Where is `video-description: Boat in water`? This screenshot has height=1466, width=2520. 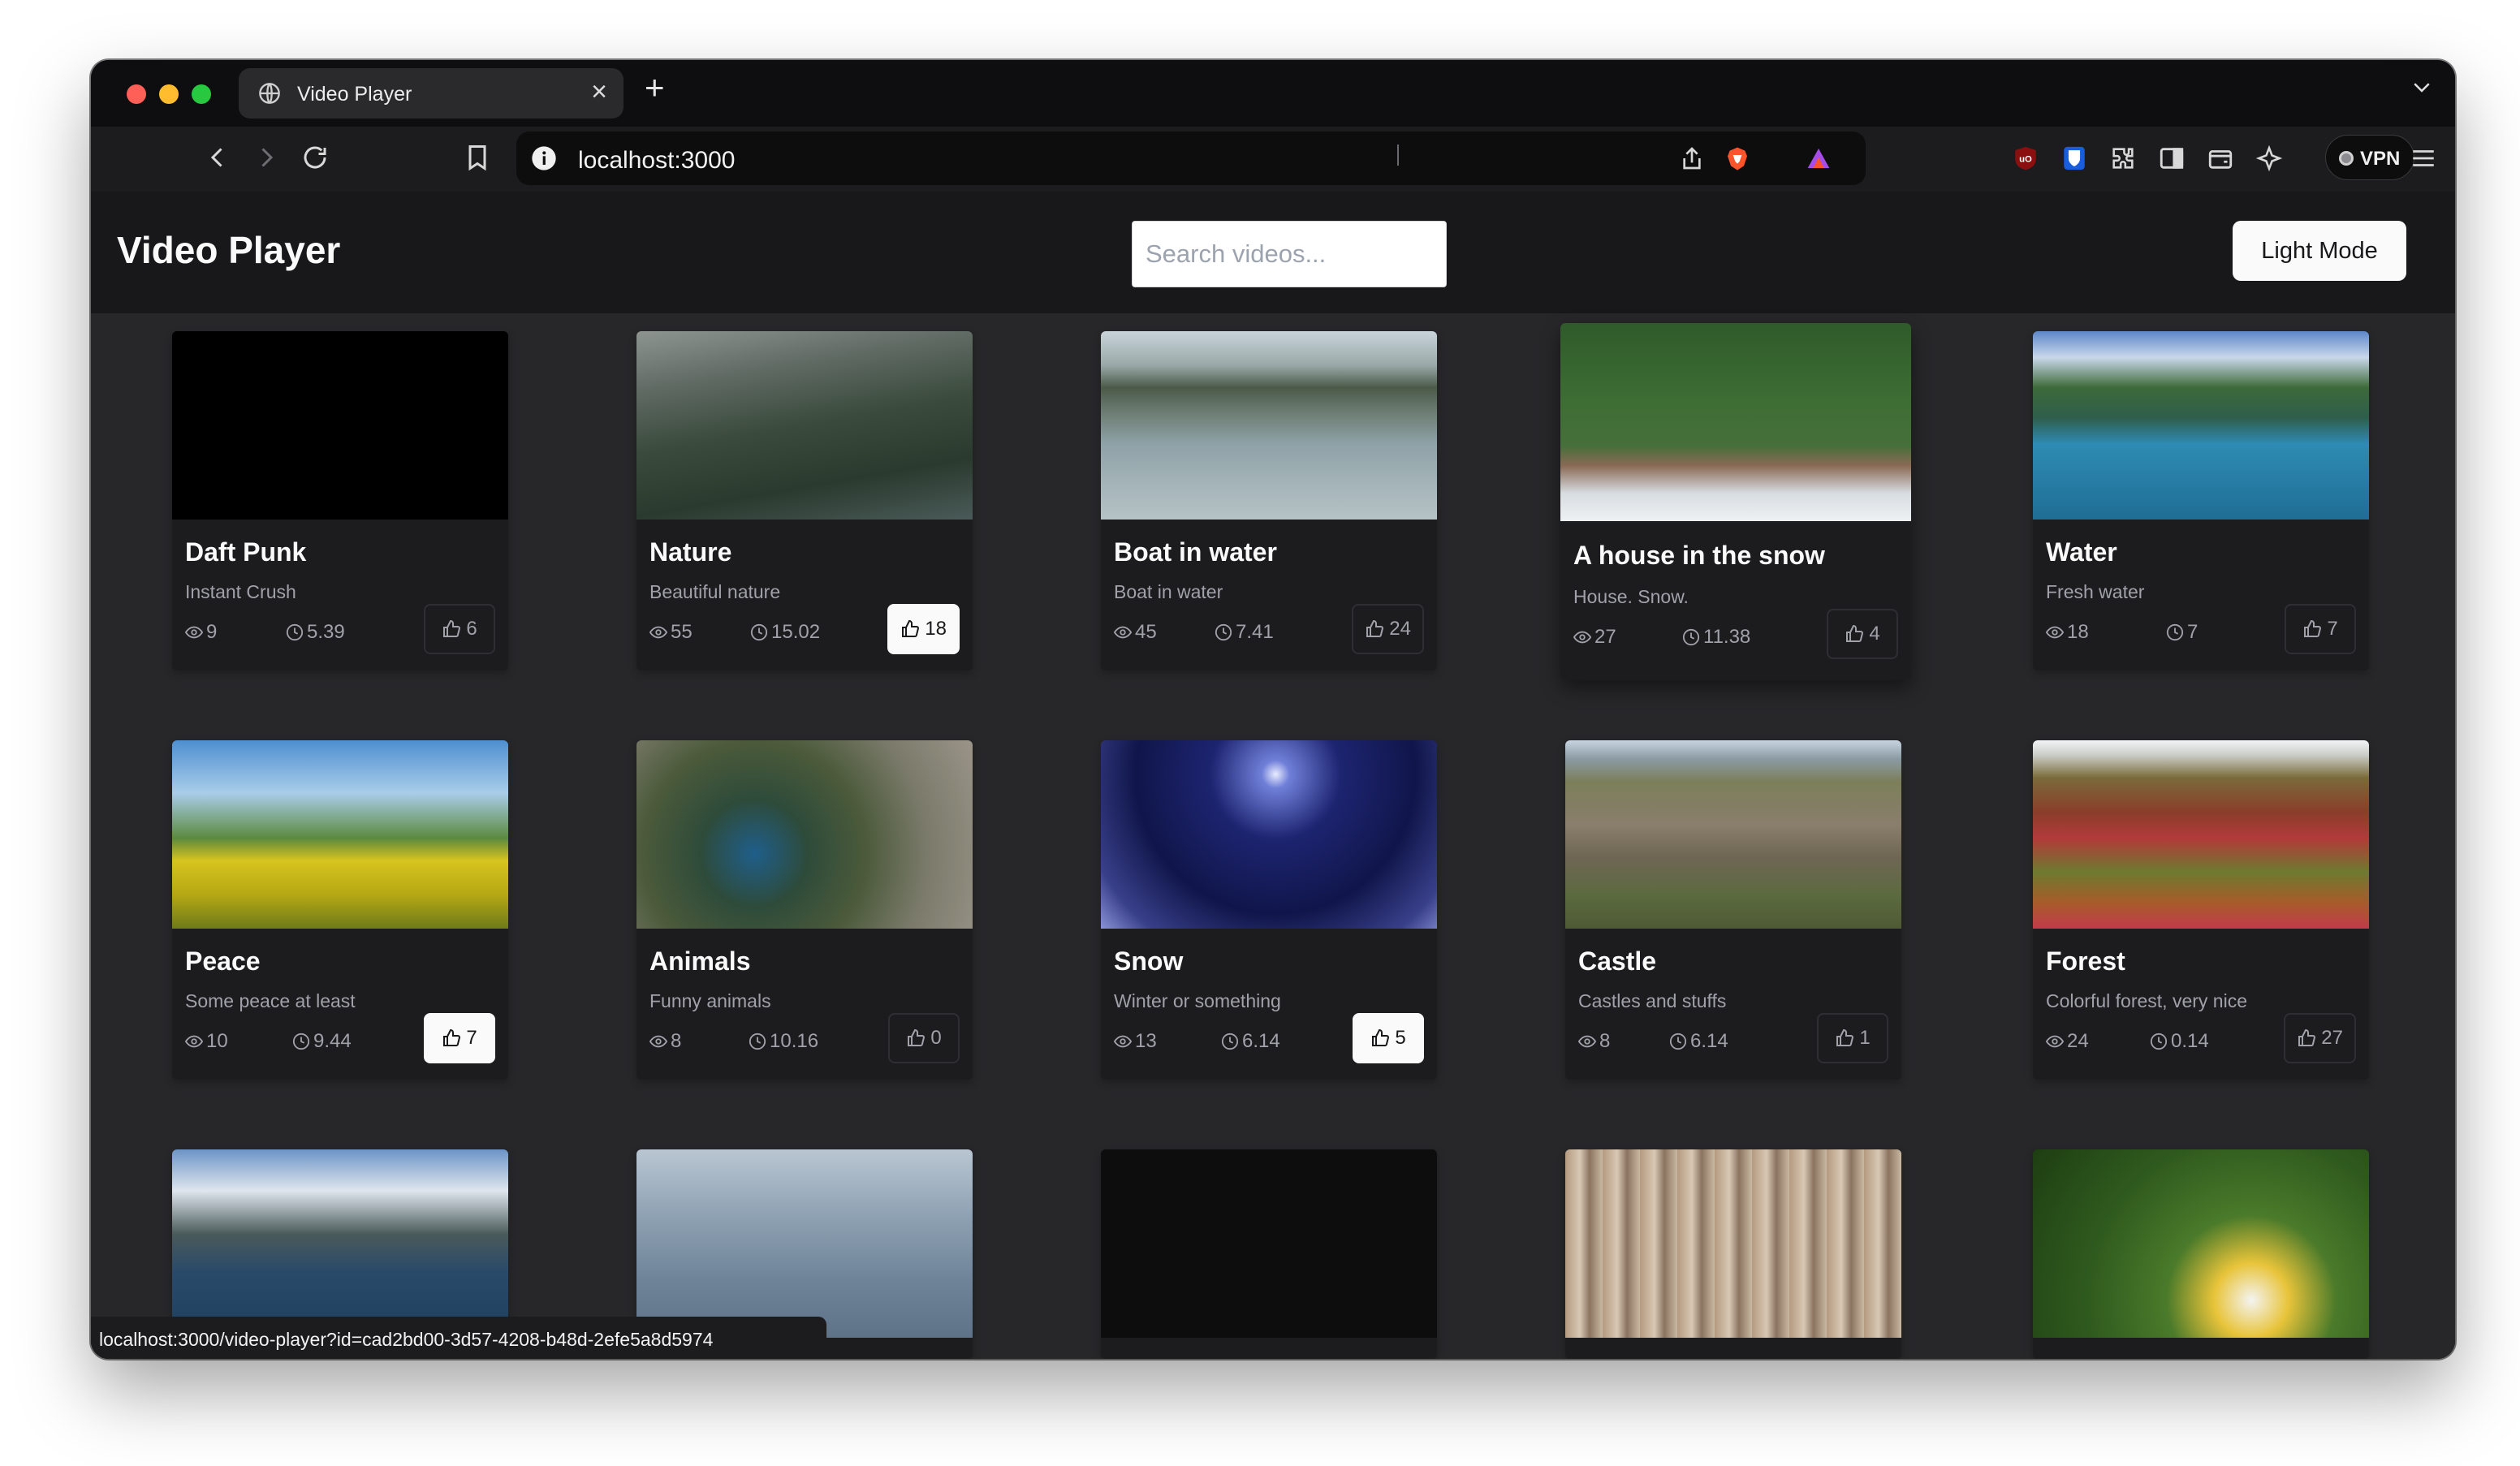 video-description: Boat in water is located at coordinates (1168, 591).